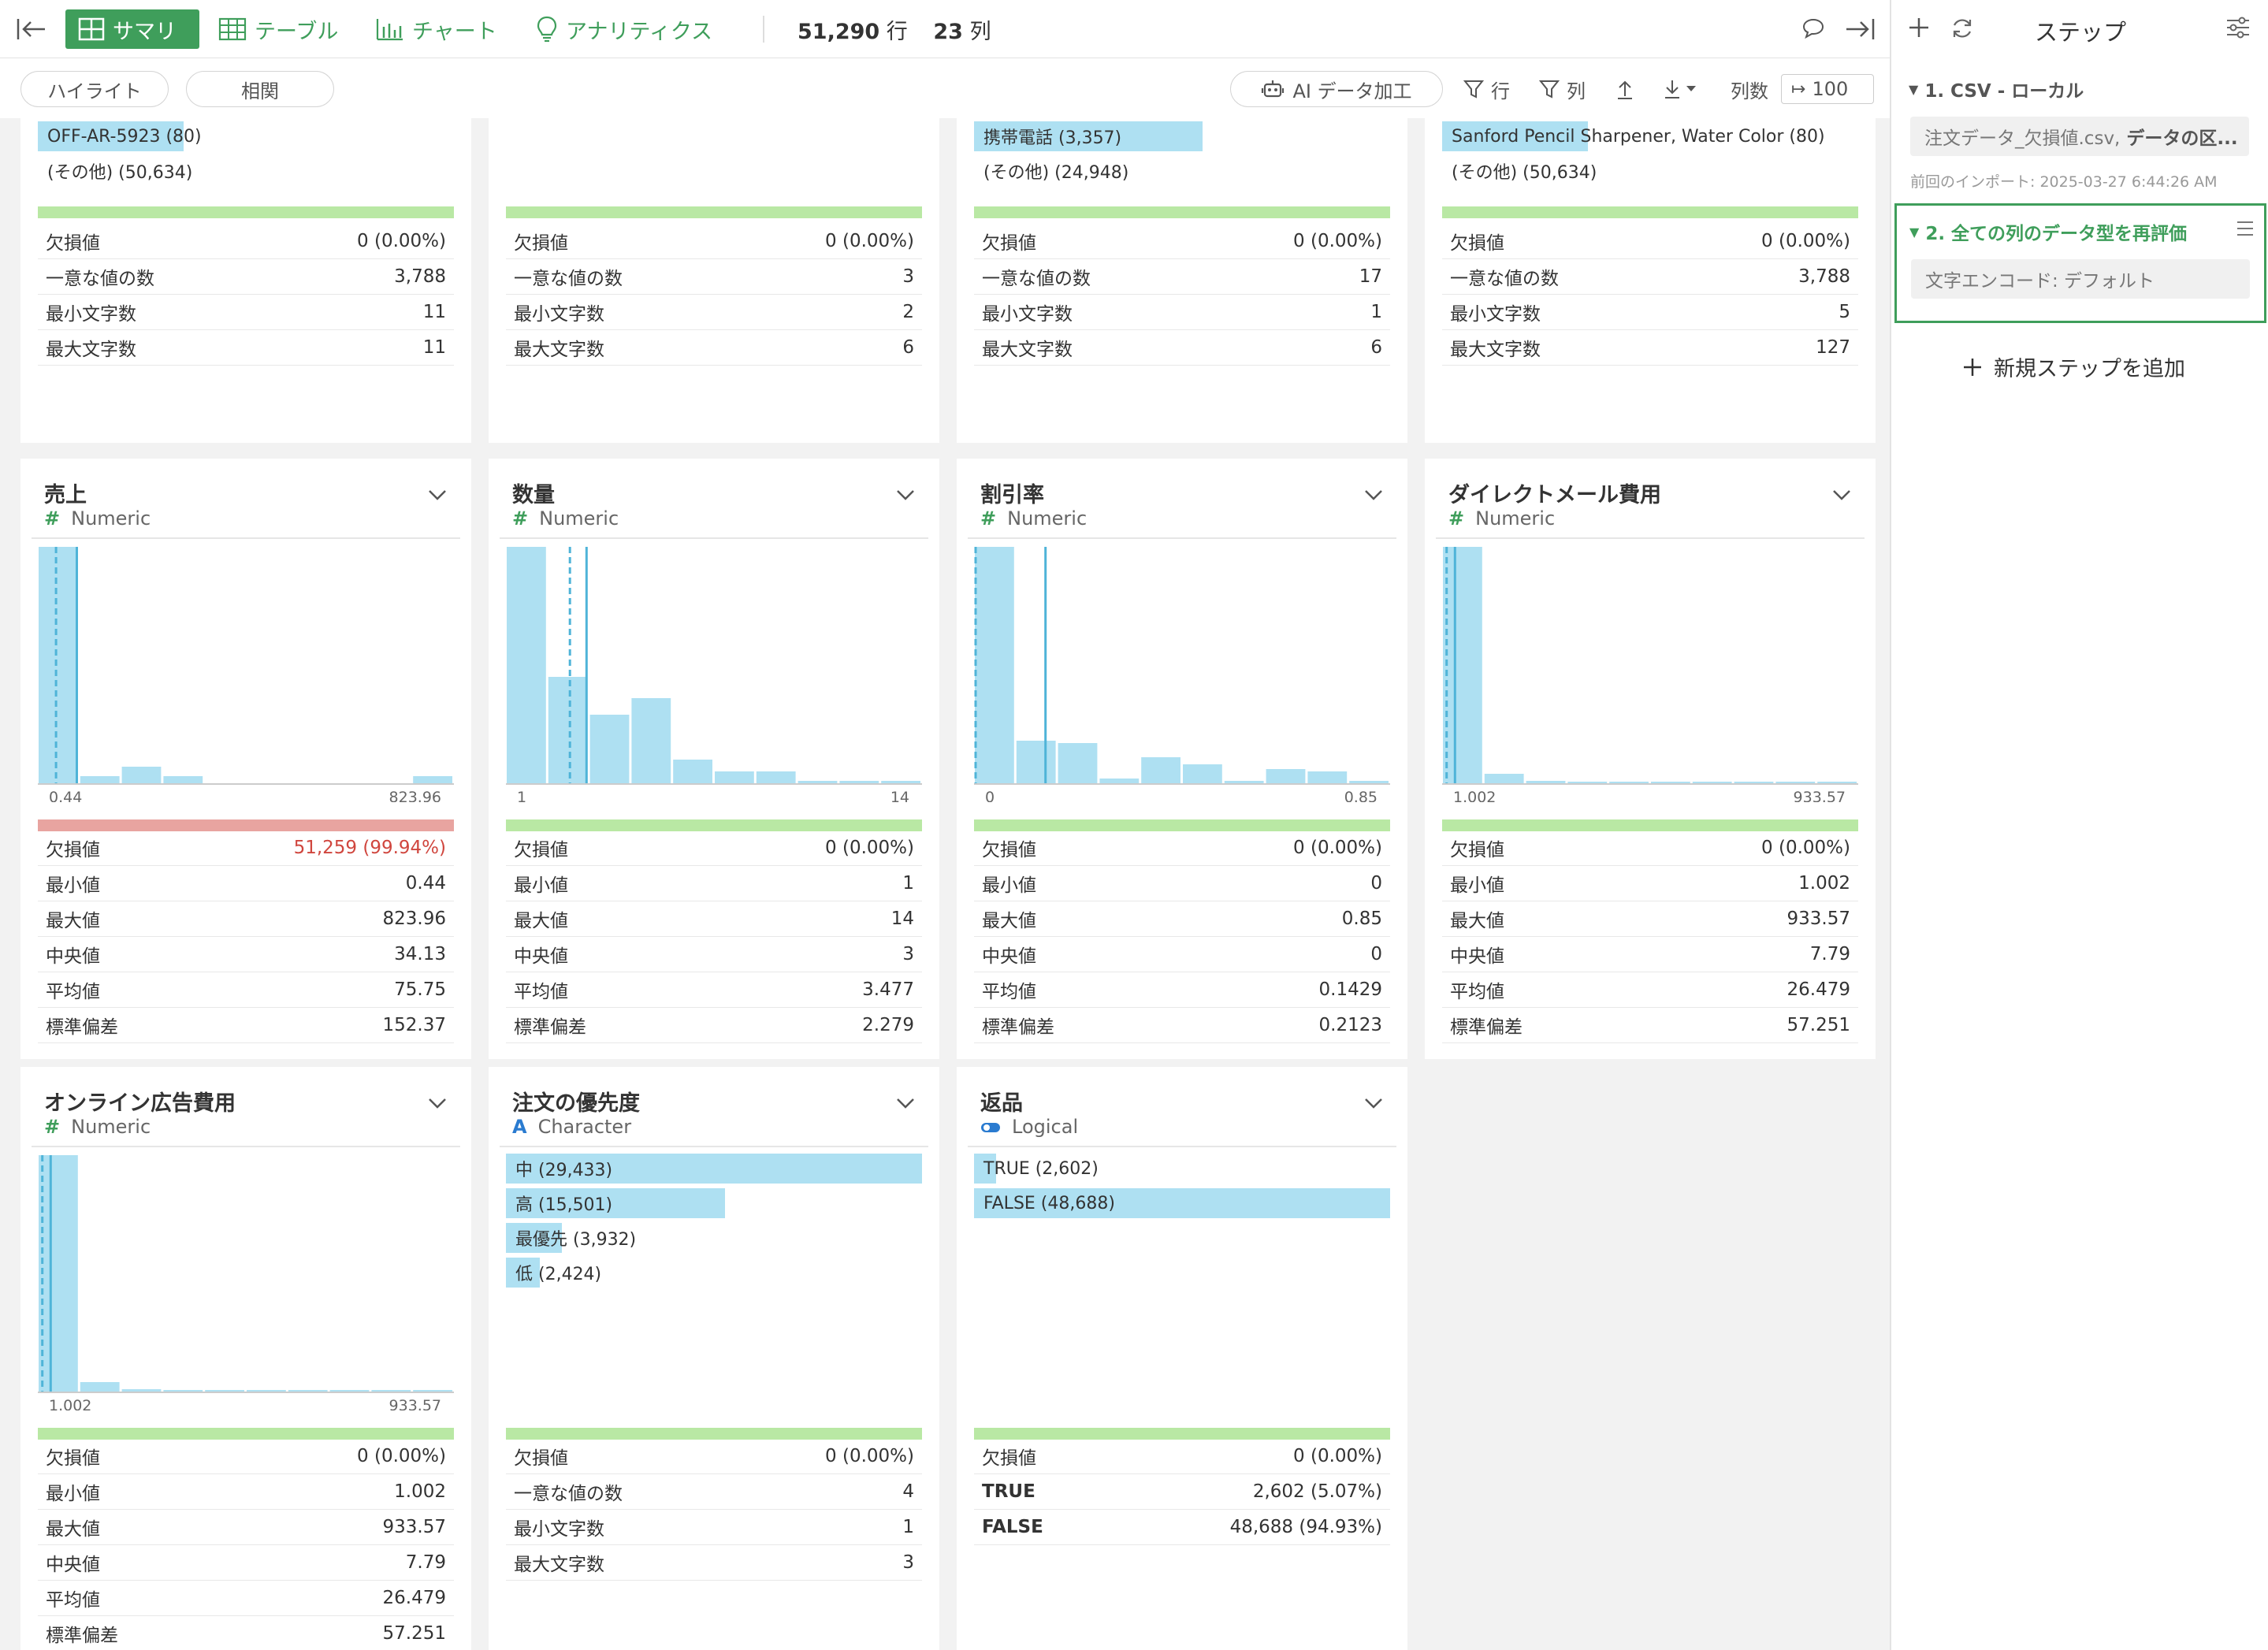 The image size is (2268, 1650). I want to click on filter-icon, so click(1474, 89).